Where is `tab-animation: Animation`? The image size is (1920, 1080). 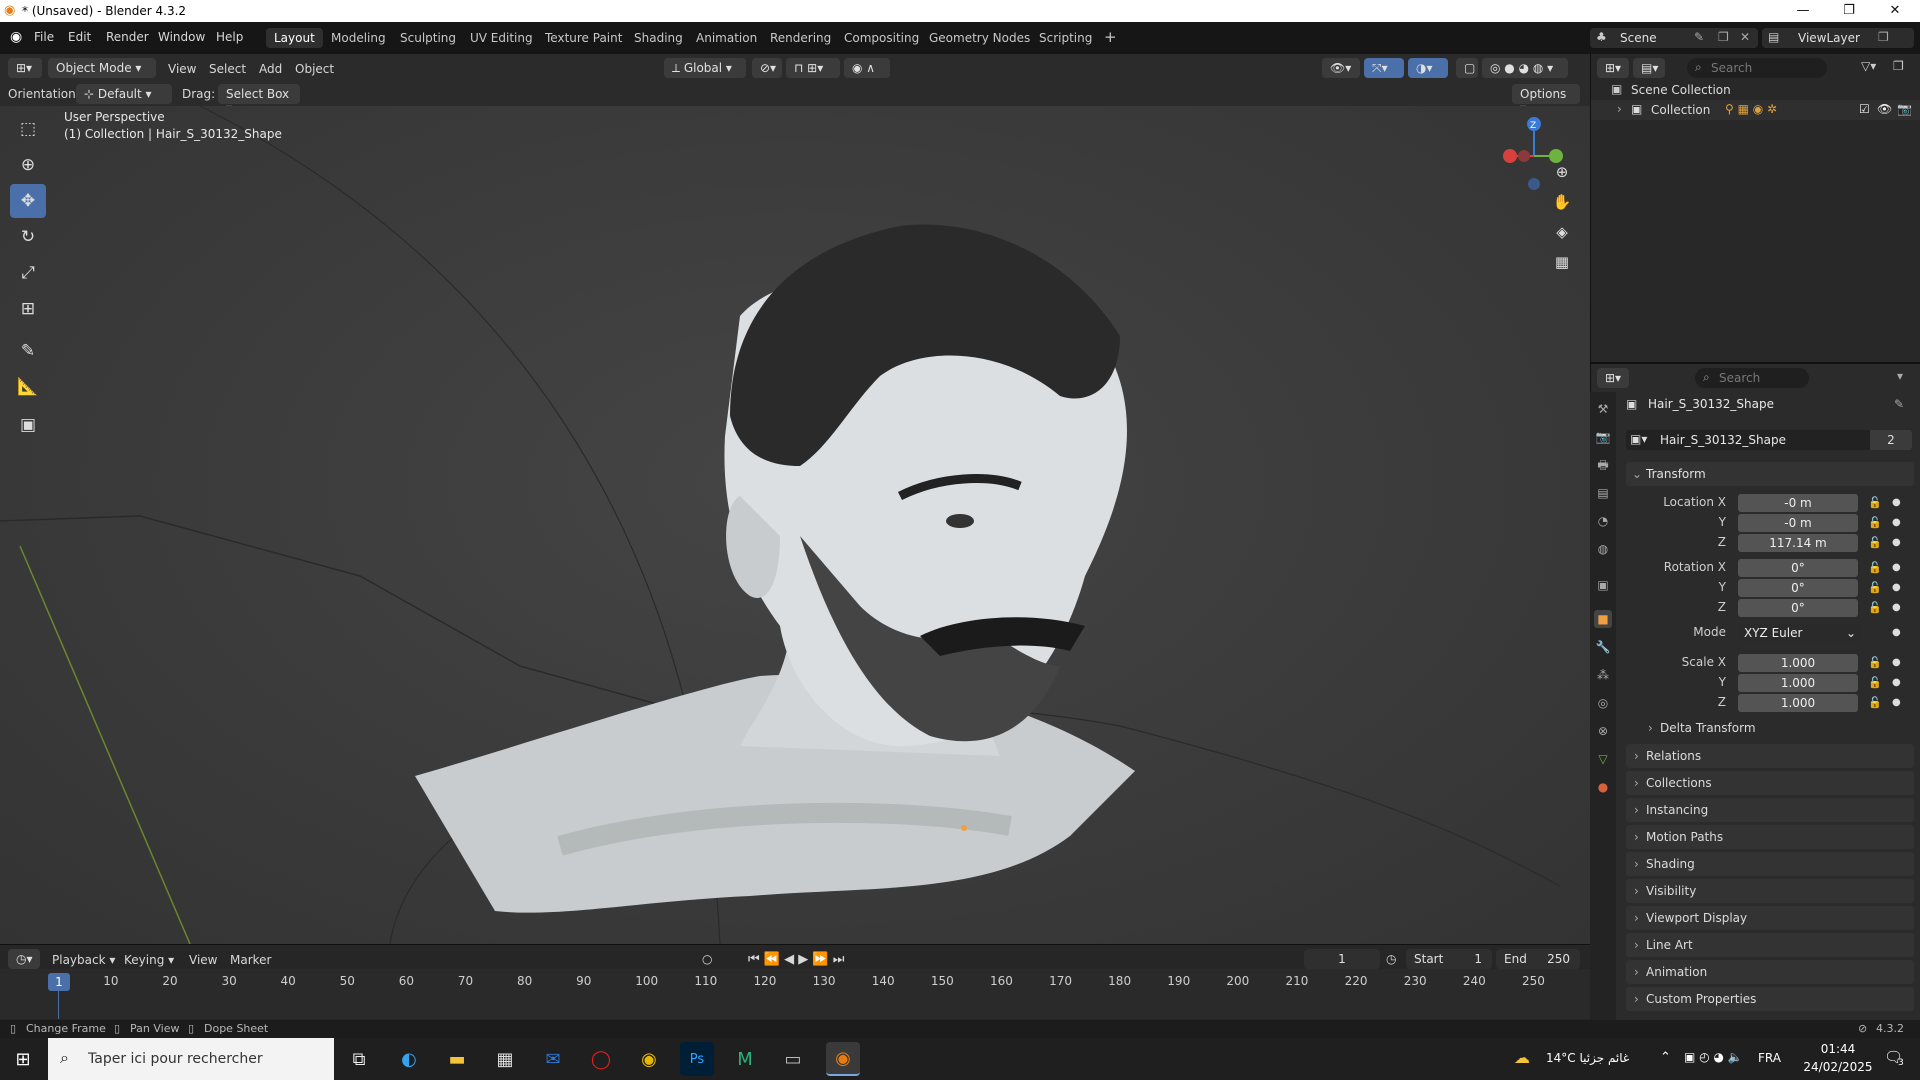 tab-animation: Animation is located at coordinates (726, 38).